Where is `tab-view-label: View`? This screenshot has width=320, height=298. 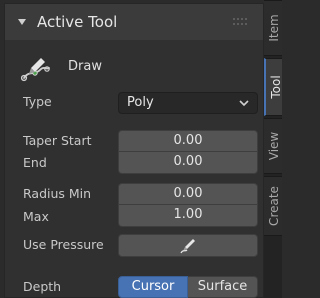
tab-view-label: View is located at coordinates (274, 146).